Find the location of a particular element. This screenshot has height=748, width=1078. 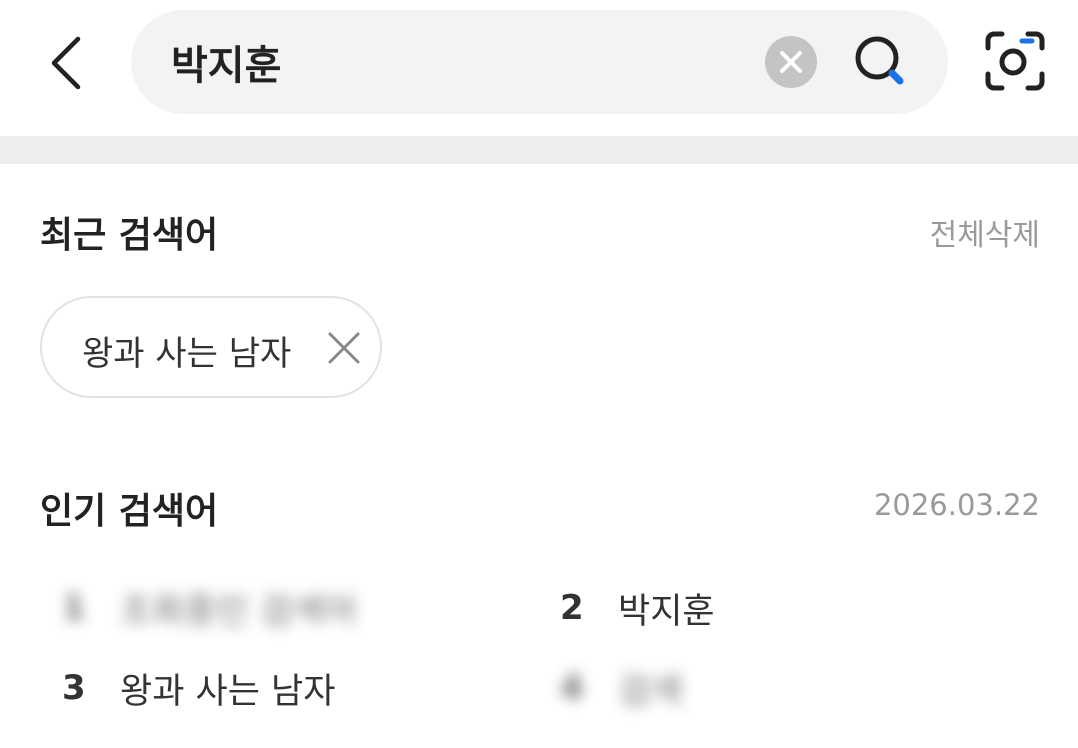

popular-item: 2 박지훈 is located at coordinates (637, 608).